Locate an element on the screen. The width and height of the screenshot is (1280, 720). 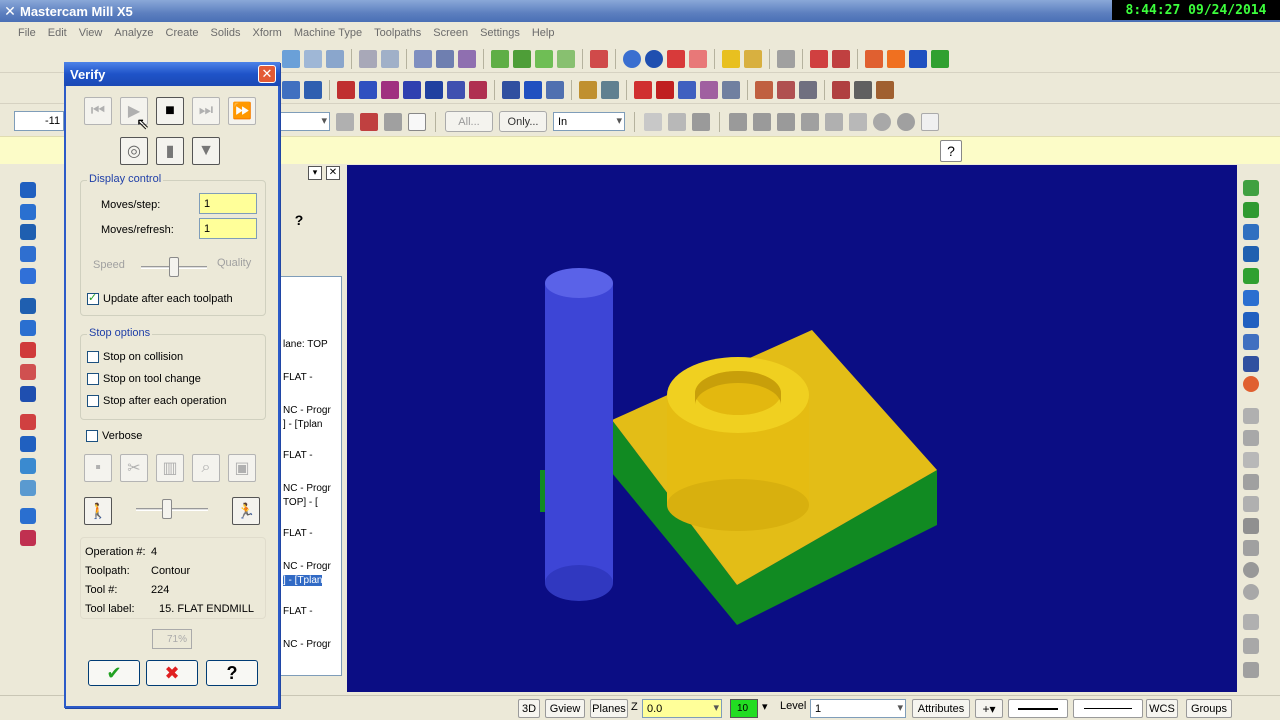
ops-help-icon: ? is located at coordinates (299, 223).